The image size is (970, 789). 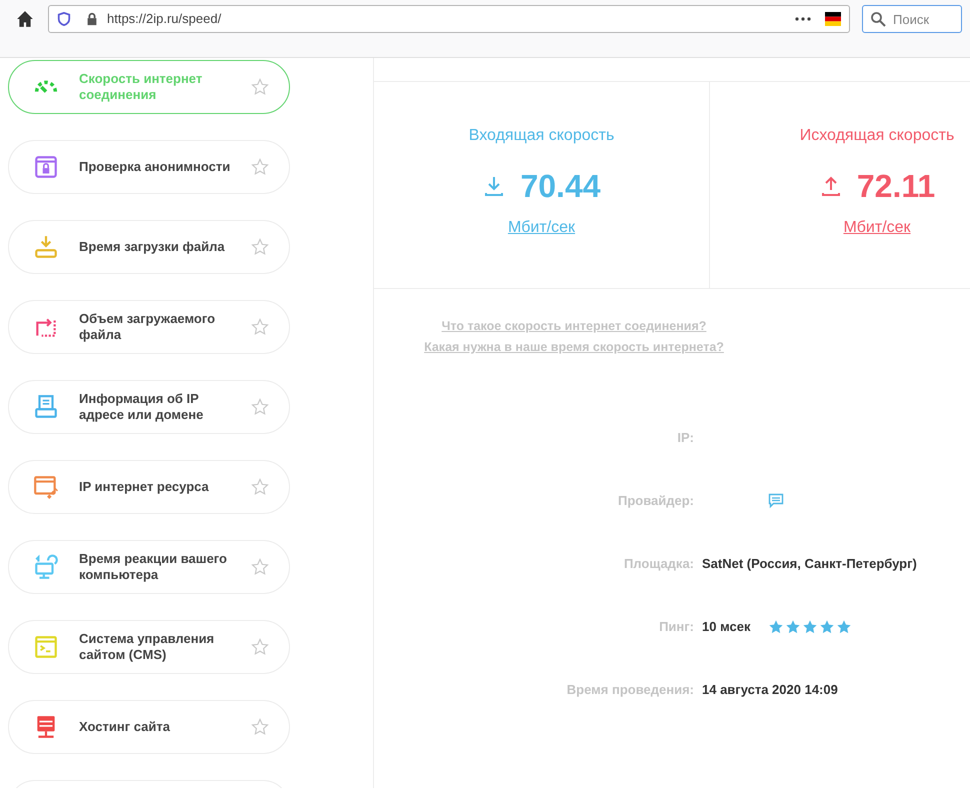 I want to click on sidebar-item: Информация об IP адресе или домене, so click(x=149, y=407).